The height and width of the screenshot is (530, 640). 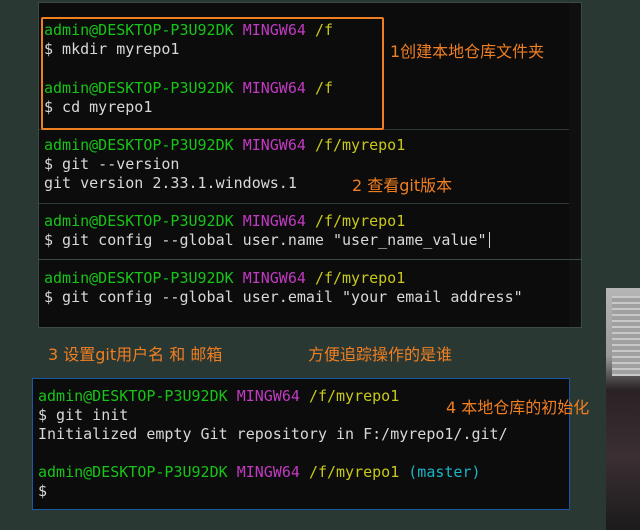 What do you see at coordinates (83, 415) in the screenshot?
I see `command-line: $ git init` at bounding box center [83, 415].